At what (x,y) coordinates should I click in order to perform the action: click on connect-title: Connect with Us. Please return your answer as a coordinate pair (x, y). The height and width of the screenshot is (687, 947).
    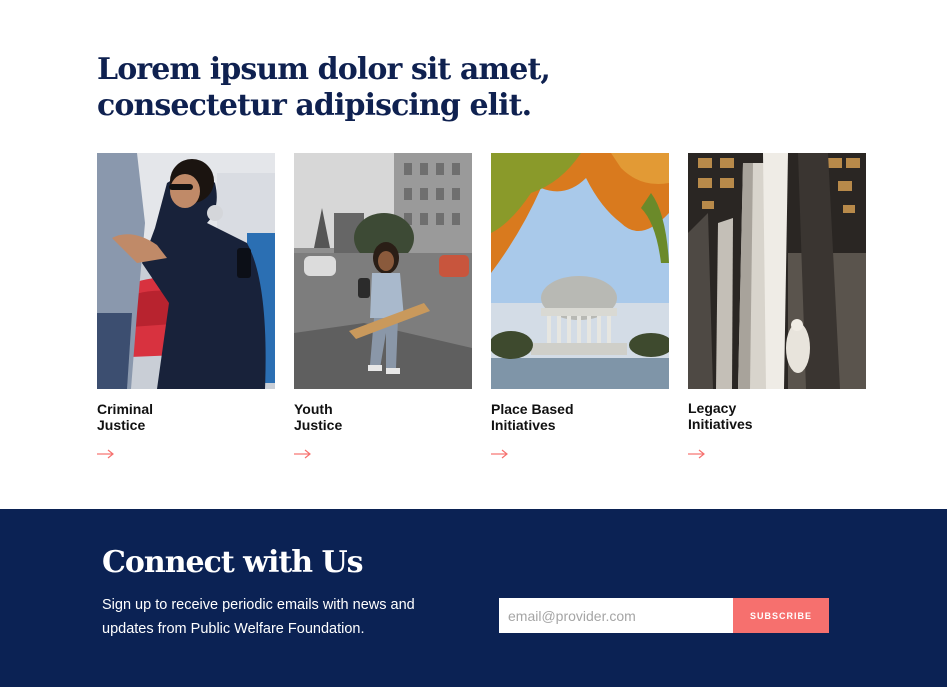
    Looking at the image, I should click on (233, 562).